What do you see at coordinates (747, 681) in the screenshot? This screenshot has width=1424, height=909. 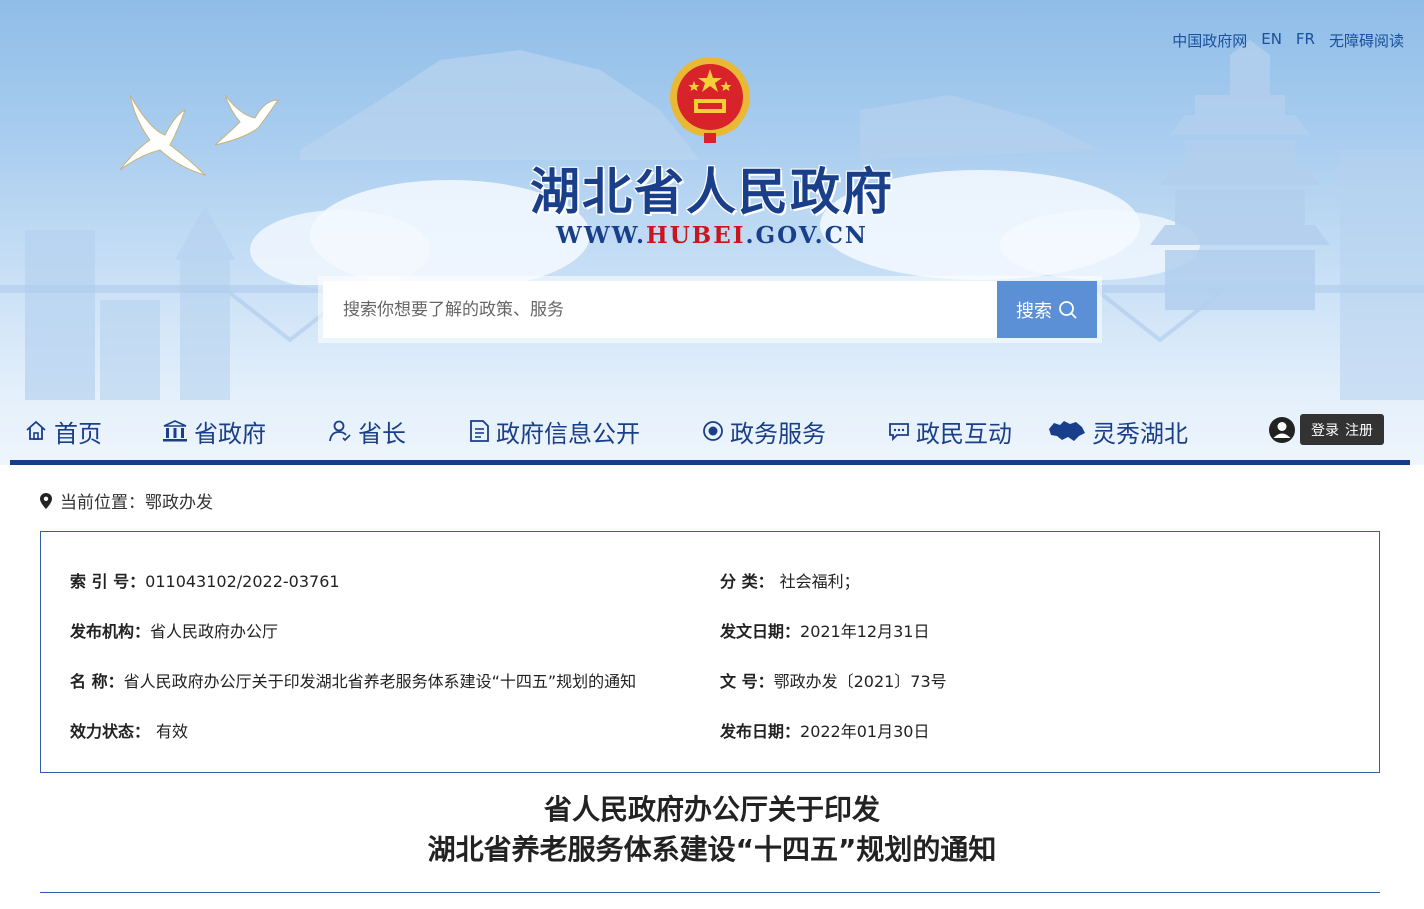 I see `meta-doc-number-label: 文 号：` at bounding box center [747, 681].